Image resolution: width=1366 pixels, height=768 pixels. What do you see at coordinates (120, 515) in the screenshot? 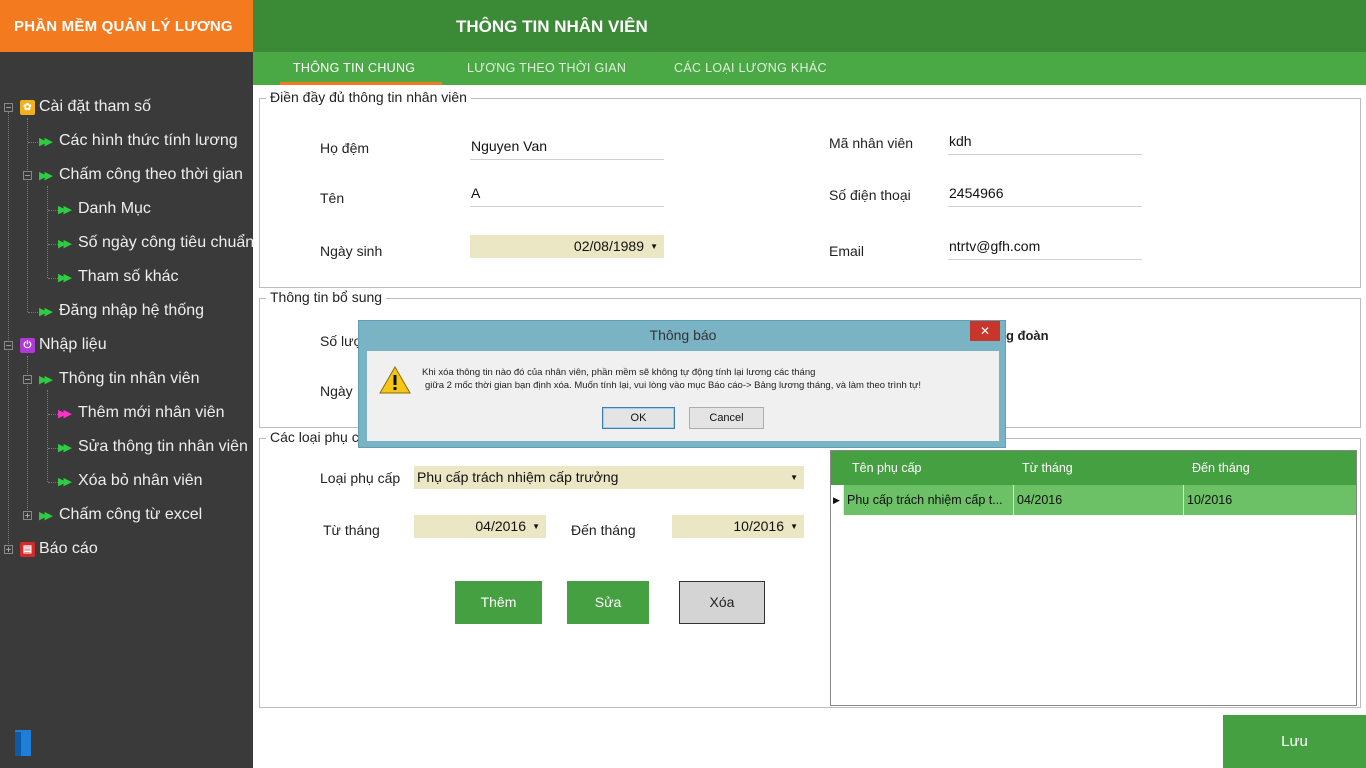
I see `sidebar-item-excel: ▶▶ Chấm công từ excel` at bounding box center [120, 515].